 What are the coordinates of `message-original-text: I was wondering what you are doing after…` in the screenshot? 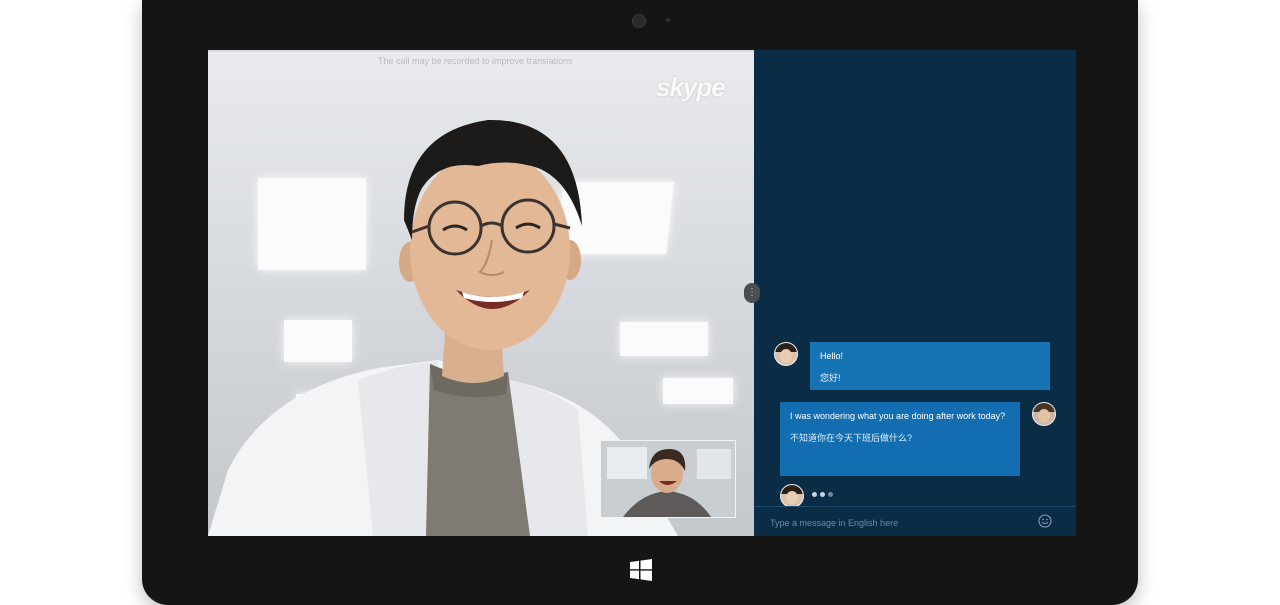 It's located at (898, 416).